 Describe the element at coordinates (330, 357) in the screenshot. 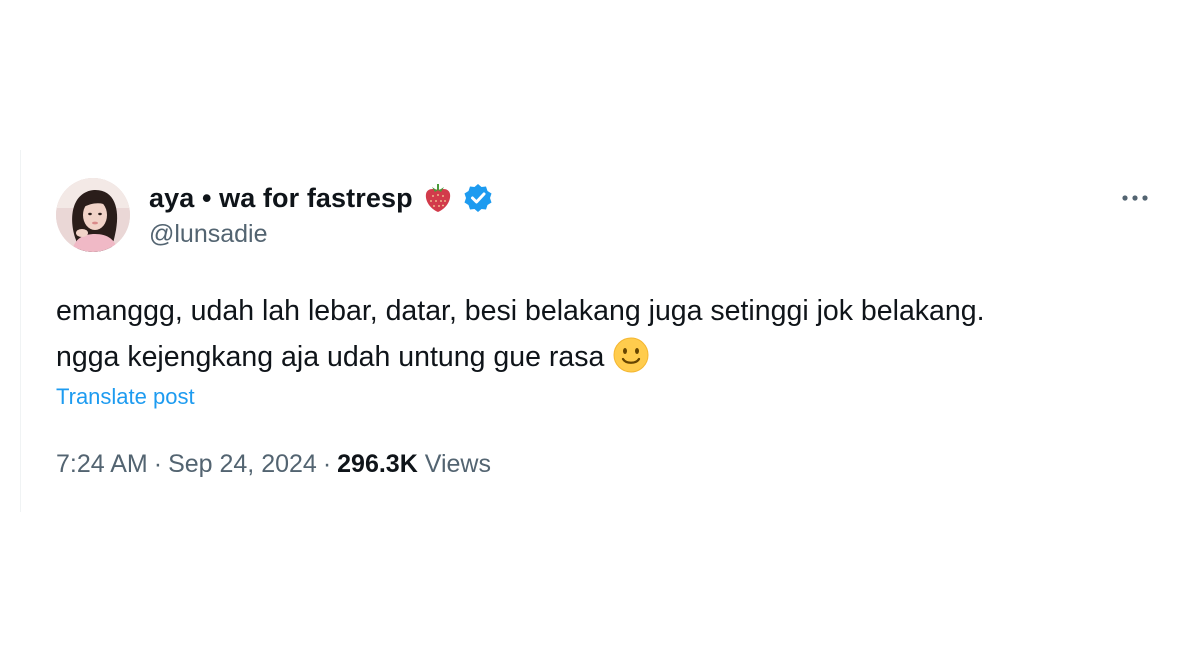

I see `post-text-line-2-text: ngga kejengkang aja udah untung gue rasa` at that location.